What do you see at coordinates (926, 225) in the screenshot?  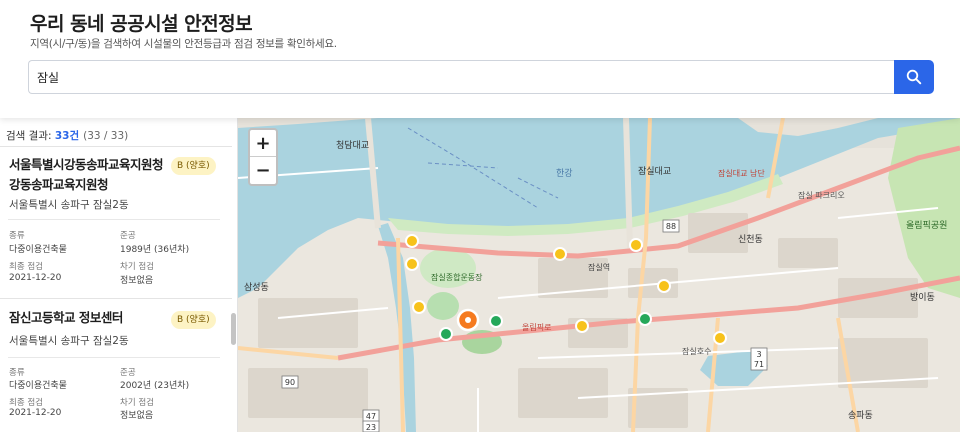 I see `label-olympic-park: 올림픽공원` at bounding box center [926, 225].